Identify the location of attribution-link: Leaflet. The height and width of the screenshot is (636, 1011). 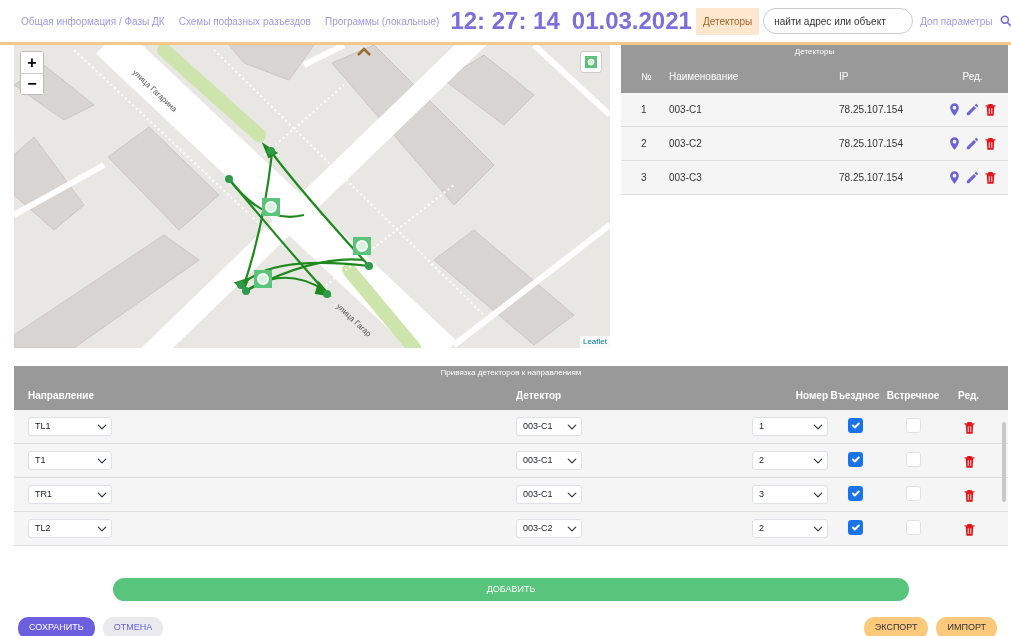
(594, 342).